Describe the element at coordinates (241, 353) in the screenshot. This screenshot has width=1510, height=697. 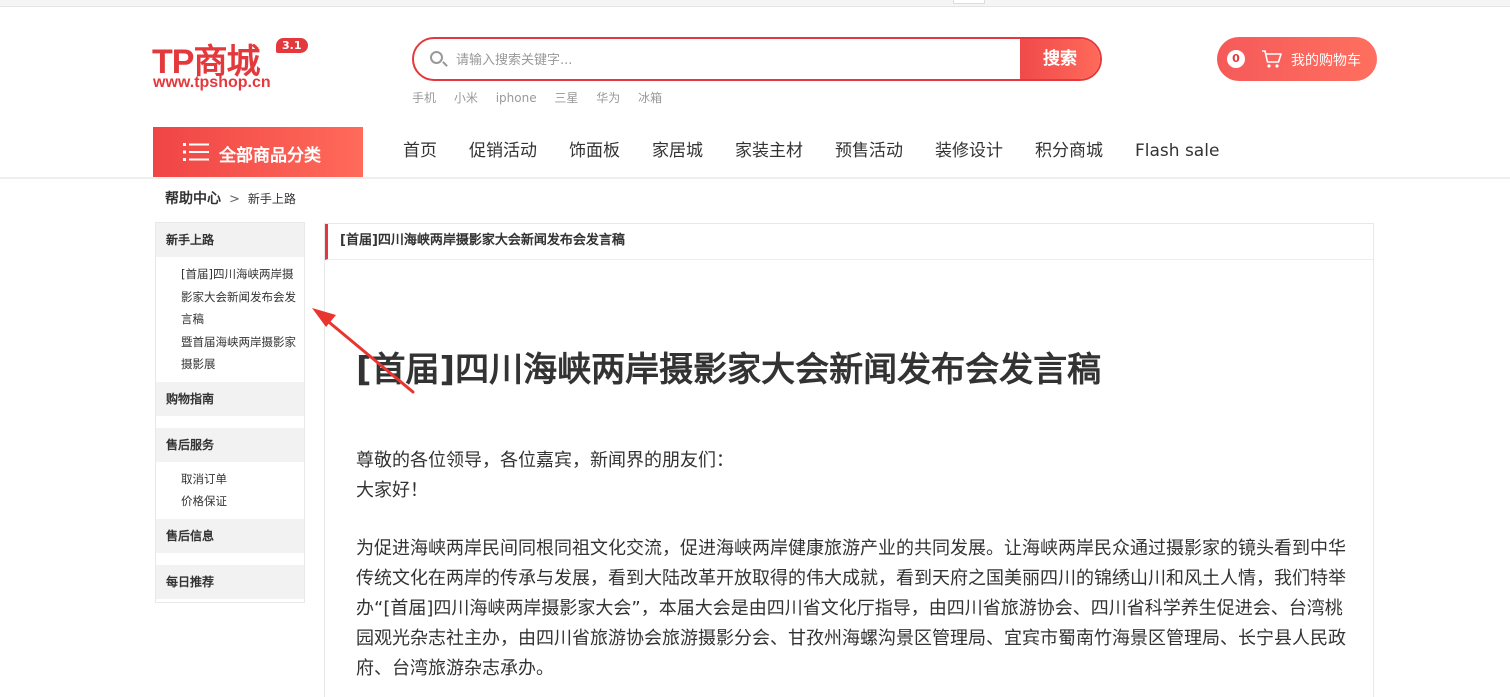
I see `sidebar-item-article: 暨首届海峡两岸摄影家摄影展` at that location.